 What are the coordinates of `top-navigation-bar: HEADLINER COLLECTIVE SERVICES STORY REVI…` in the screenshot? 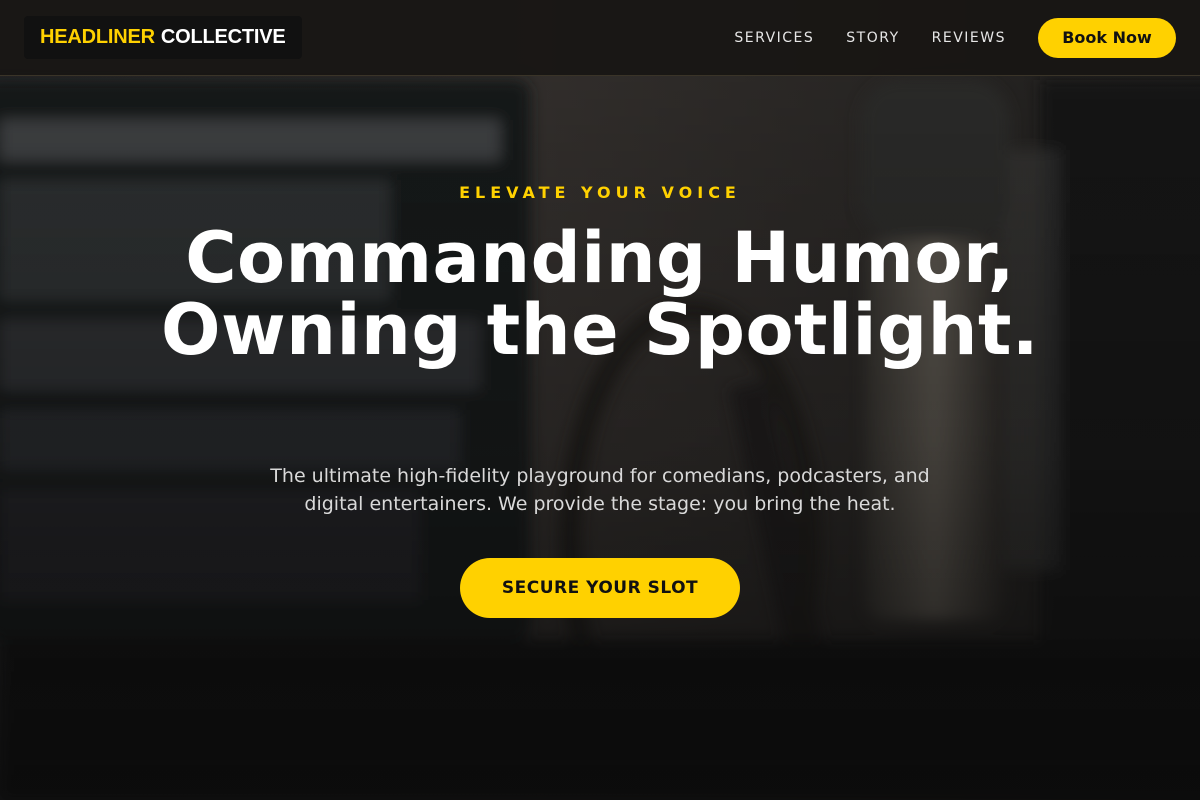 It's located at (600, 38).